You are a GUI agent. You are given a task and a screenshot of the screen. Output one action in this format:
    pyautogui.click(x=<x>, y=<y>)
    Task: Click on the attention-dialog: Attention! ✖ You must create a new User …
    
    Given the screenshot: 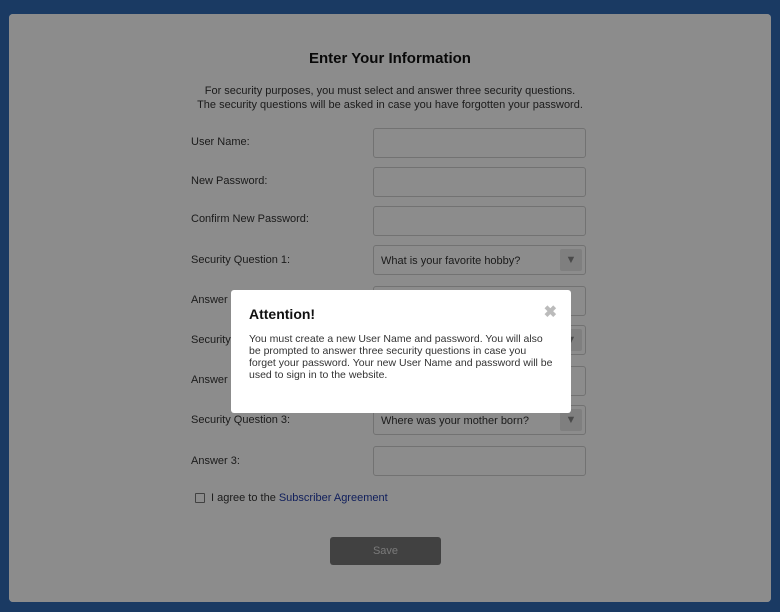 What is the action you would take?
    pyautogui.click(x=401, y=351)
    